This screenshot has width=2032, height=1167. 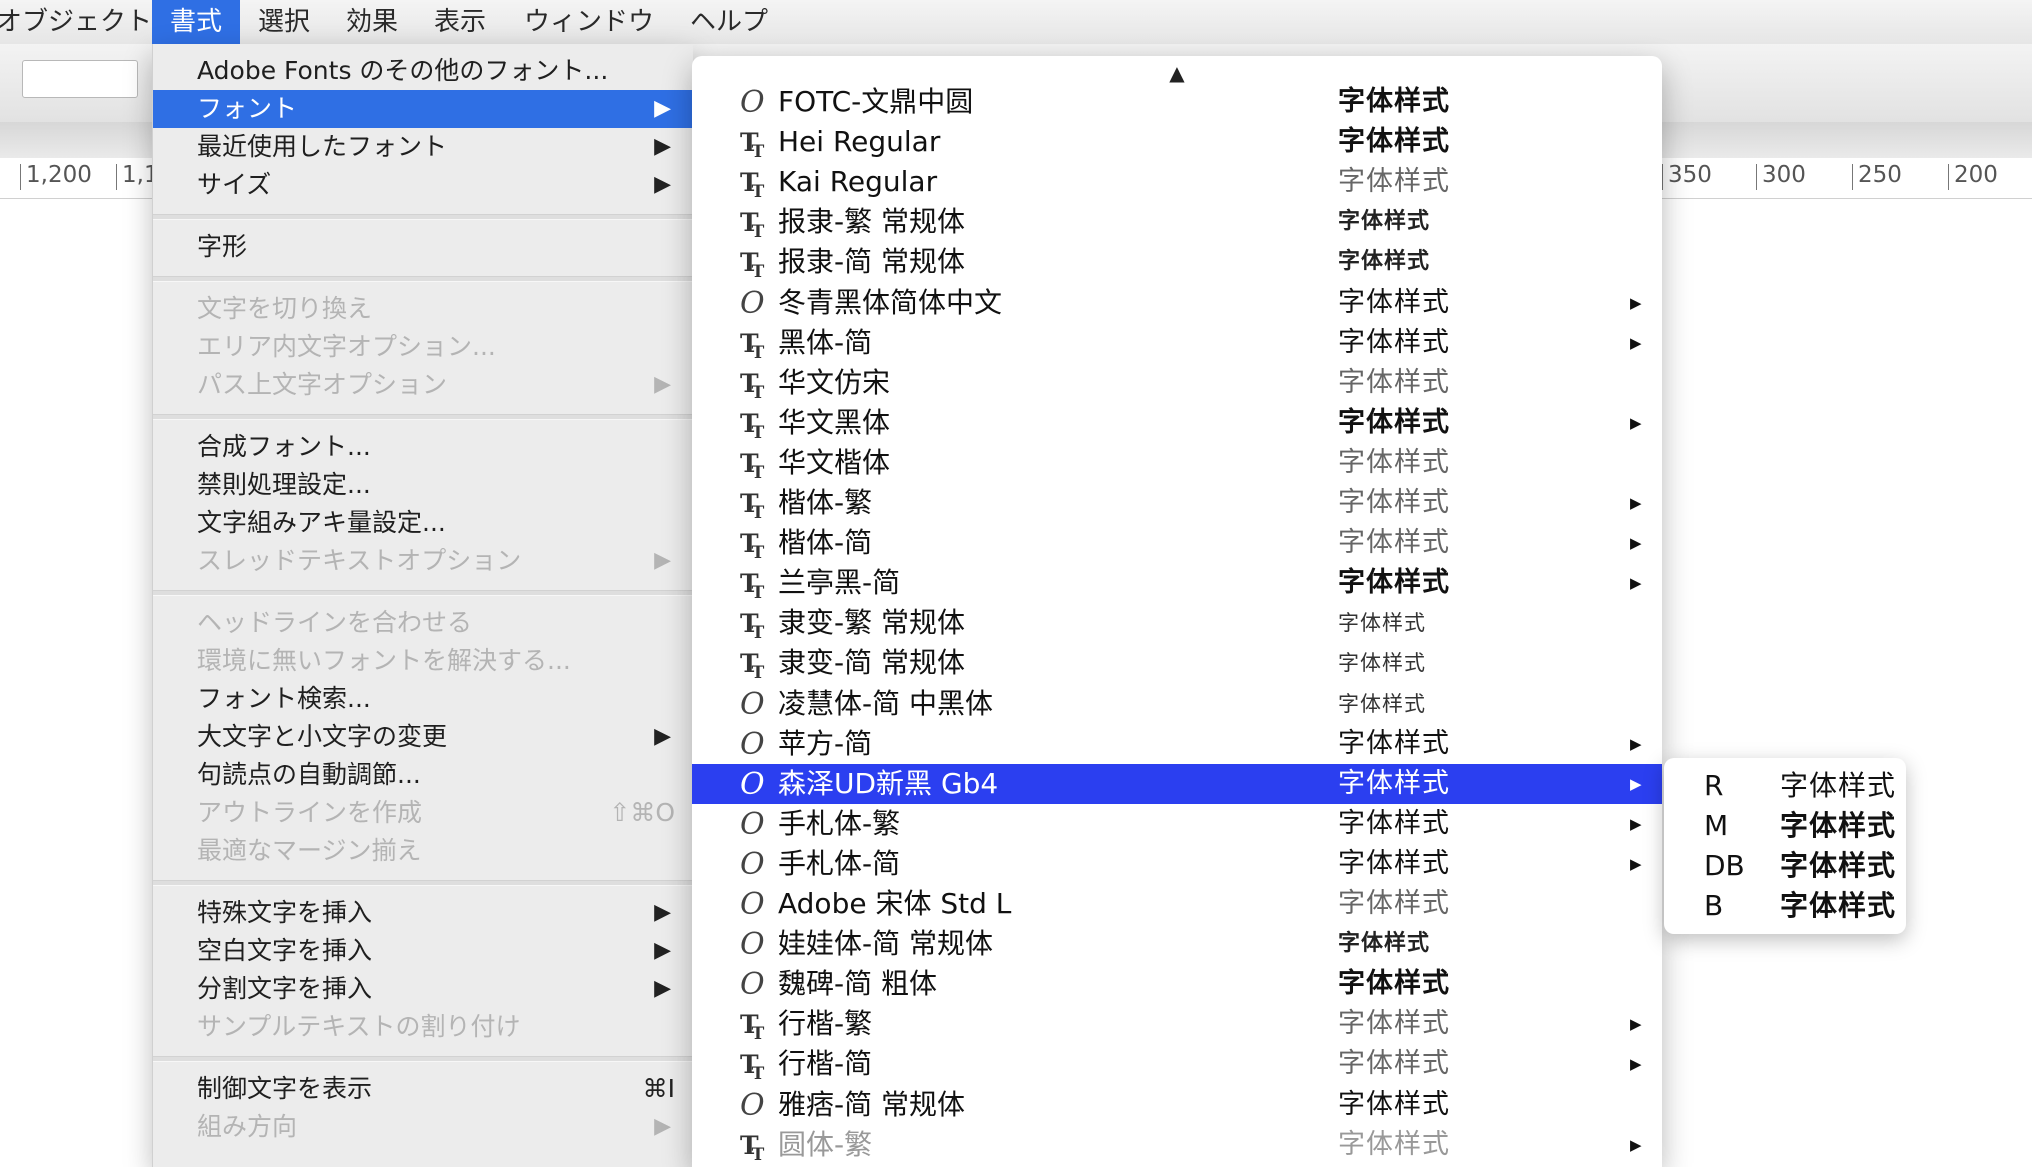 I want to click on font-item: TT 华文仿宋 字体样式, so click(x=1177, y=383).